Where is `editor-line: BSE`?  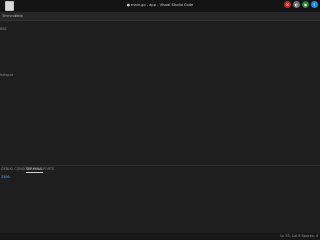 editor-line: BSE is located at coordinates (3, 29).